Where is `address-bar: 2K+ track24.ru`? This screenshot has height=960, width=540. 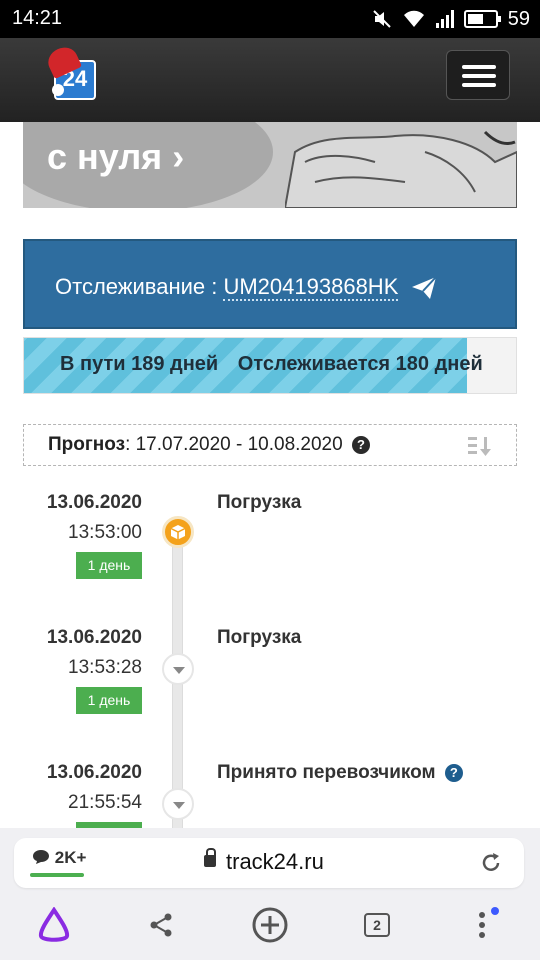 address-bar: 2K+ track24.ru is located at coordinates (269, 863).